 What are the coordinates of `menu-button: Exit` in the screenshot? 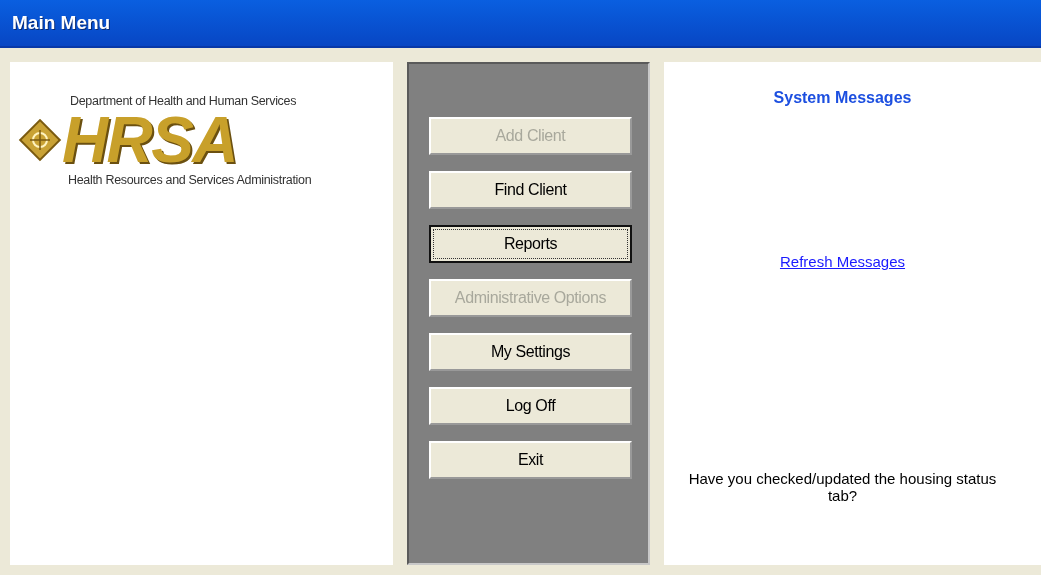 It's located at (530, 460).